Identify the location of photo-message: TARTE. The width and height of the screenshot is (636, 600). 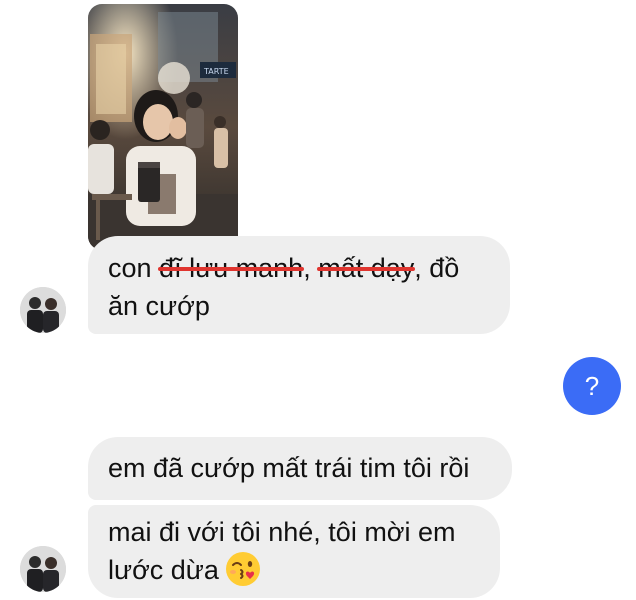
(163, 127).